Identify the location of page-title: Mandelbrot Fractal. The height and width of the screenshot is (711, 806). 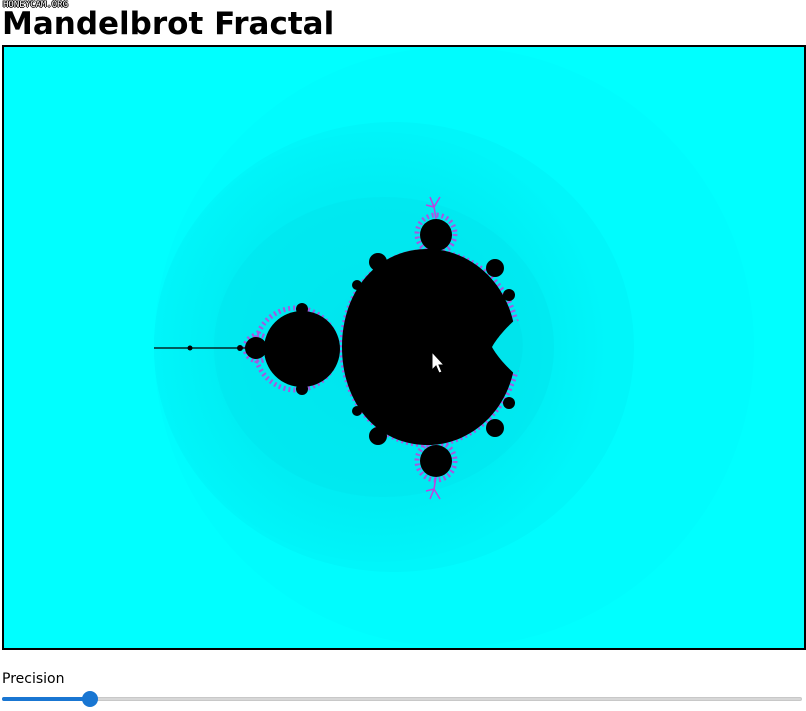
(168, 24).